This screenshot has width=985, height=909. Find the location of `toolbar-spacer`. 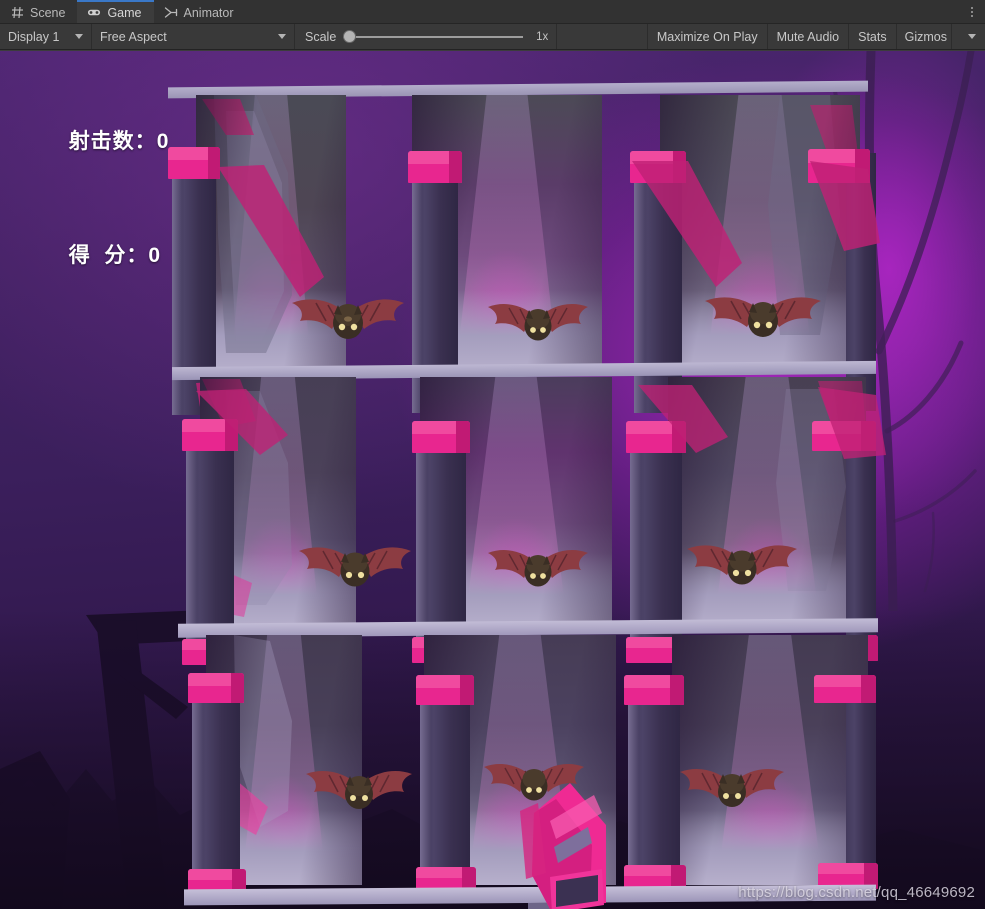

toolbar-spacer is located at coordinates (602, 36).